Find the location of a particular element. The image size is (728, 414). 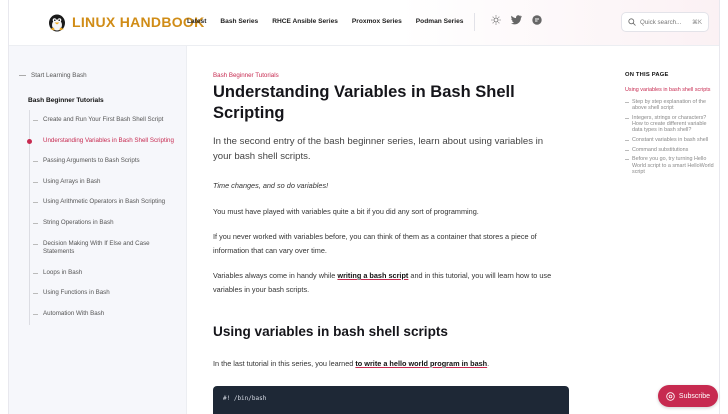

toc-item-constant-variables: Constant variables in bash shell is located at coordinates (671, 140).